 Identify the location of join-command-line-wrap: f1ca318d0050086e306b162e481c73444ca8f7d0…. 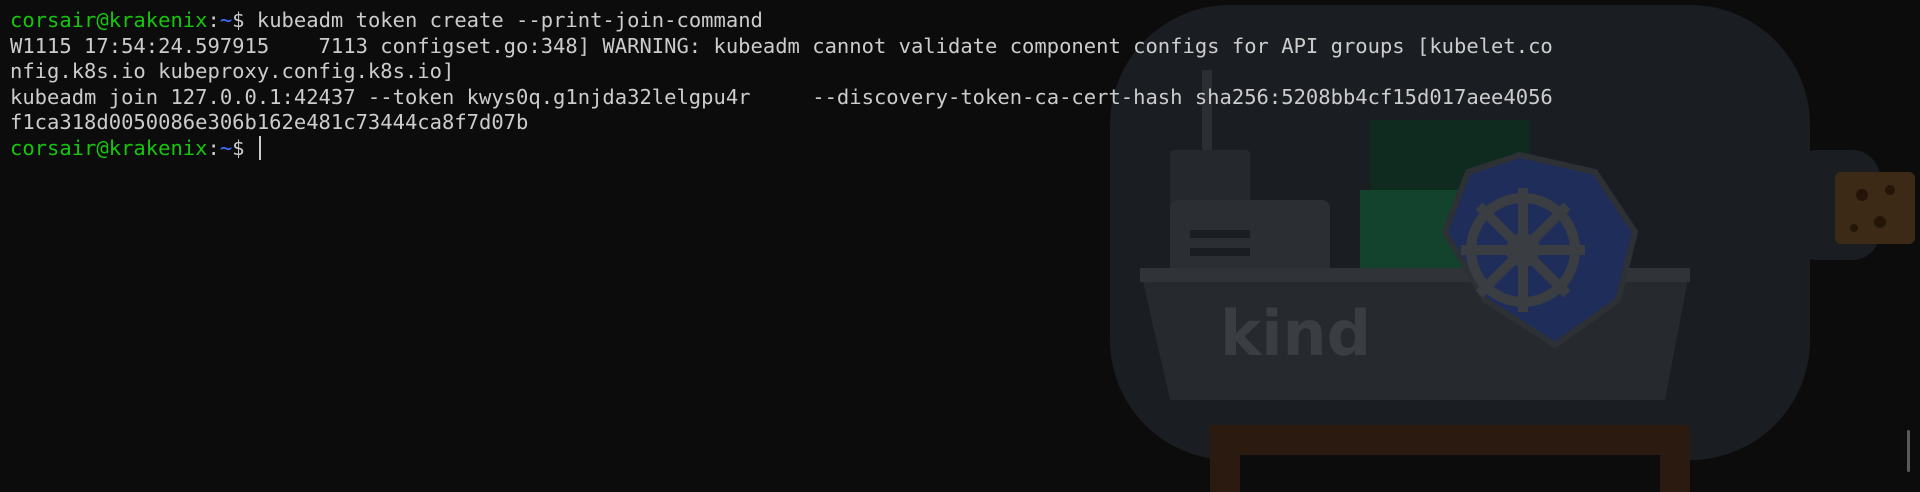
(269, 122).